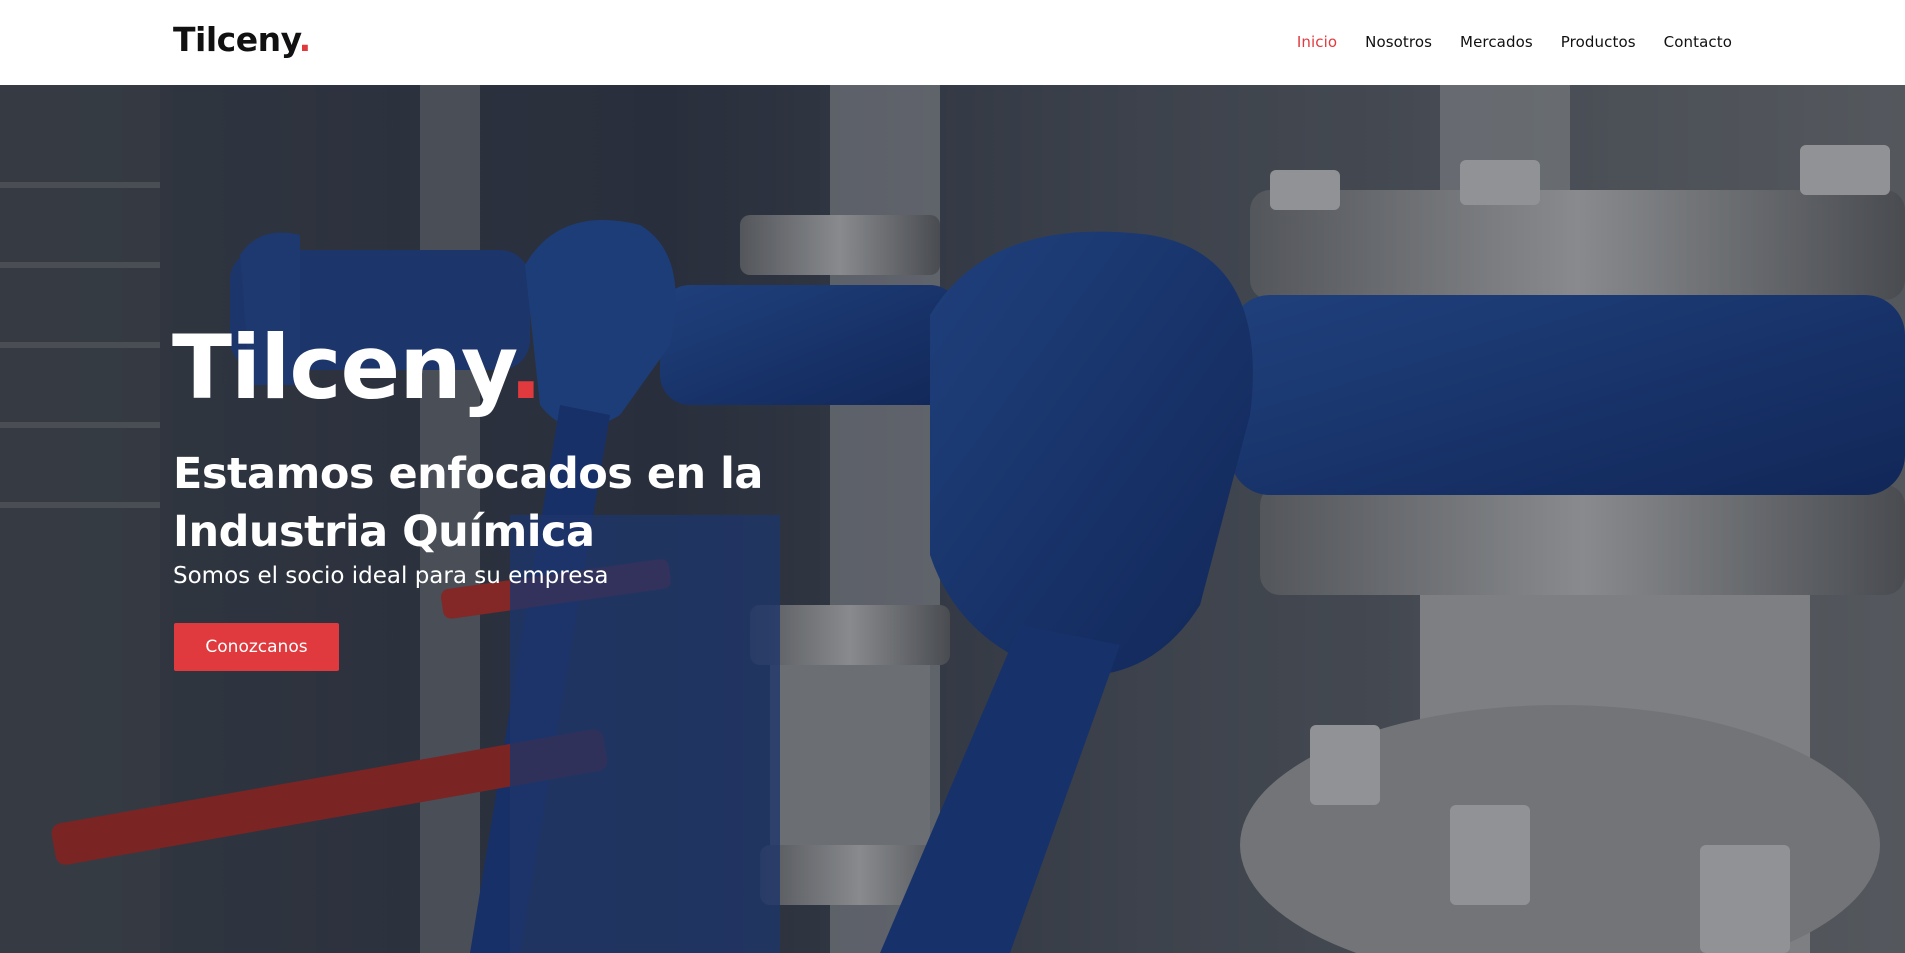  Describe the element at coordinates (391, 576) in the screenshot. I see `hero-tagline: Somos el socio ideal para su empresa` at that location.